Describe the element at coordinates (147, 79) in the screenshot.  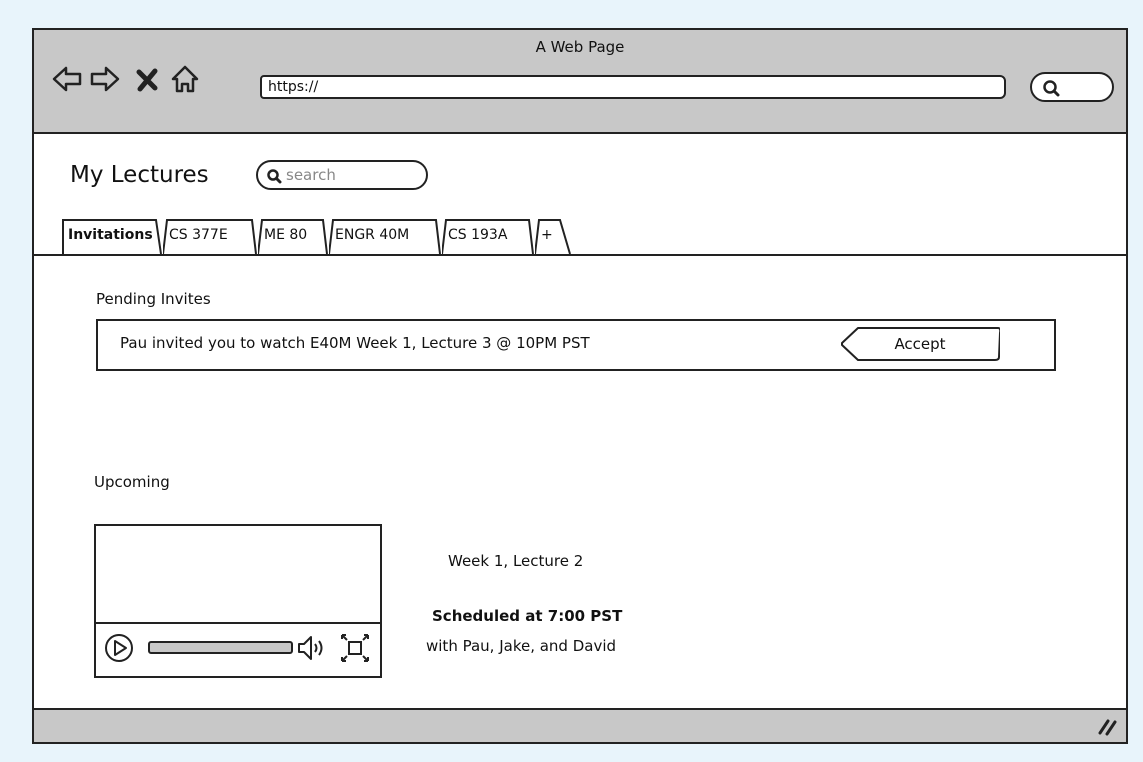
I see `stop-icon` at that location.